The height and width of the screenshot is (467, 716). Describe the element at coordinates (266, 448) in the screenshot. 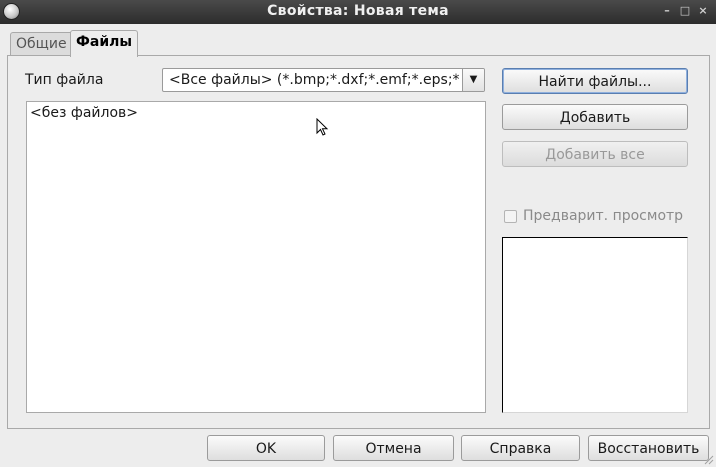

I see `ok-button: OK` at that location.